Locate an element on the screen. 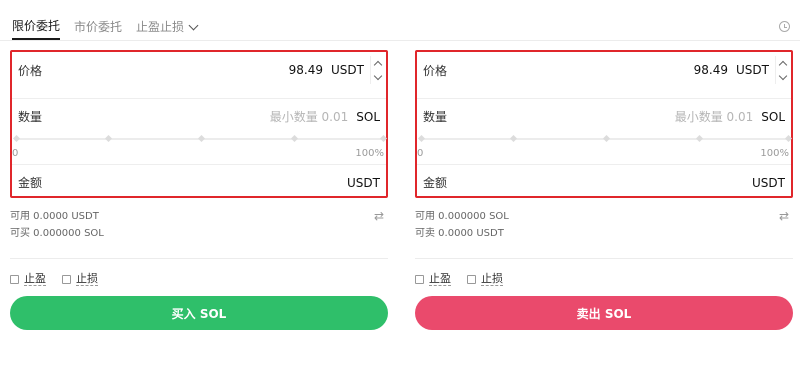  buy-quantity-field: 数量 最小数量 0.01 SOL is located at coordinates (199, 116).